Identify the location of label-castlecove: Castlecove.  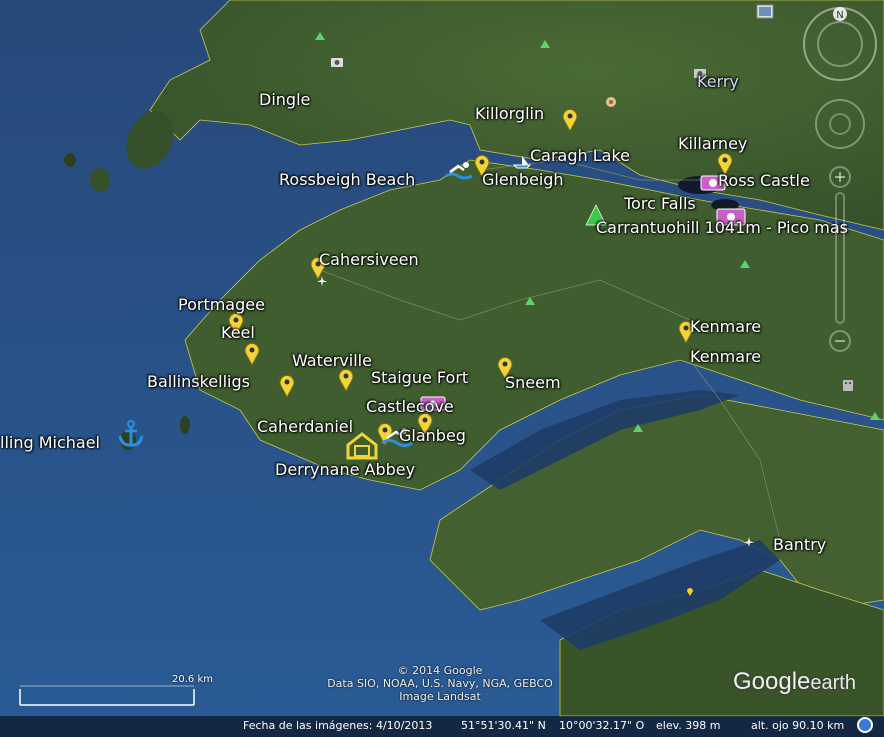
(410, 406).